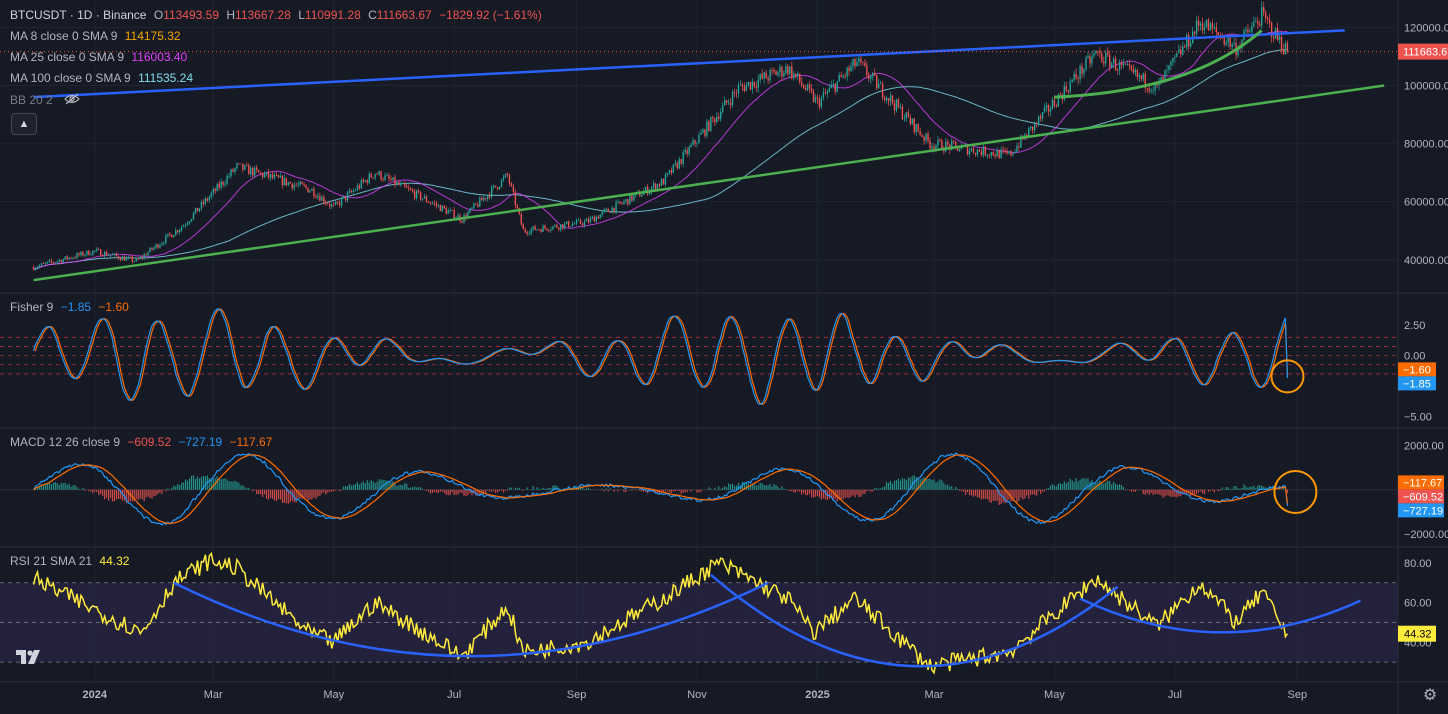 The image size is (1448, 714). I want to click on rsi-legend: RSI 21 SMA 21 44.32, so click(71, 561).